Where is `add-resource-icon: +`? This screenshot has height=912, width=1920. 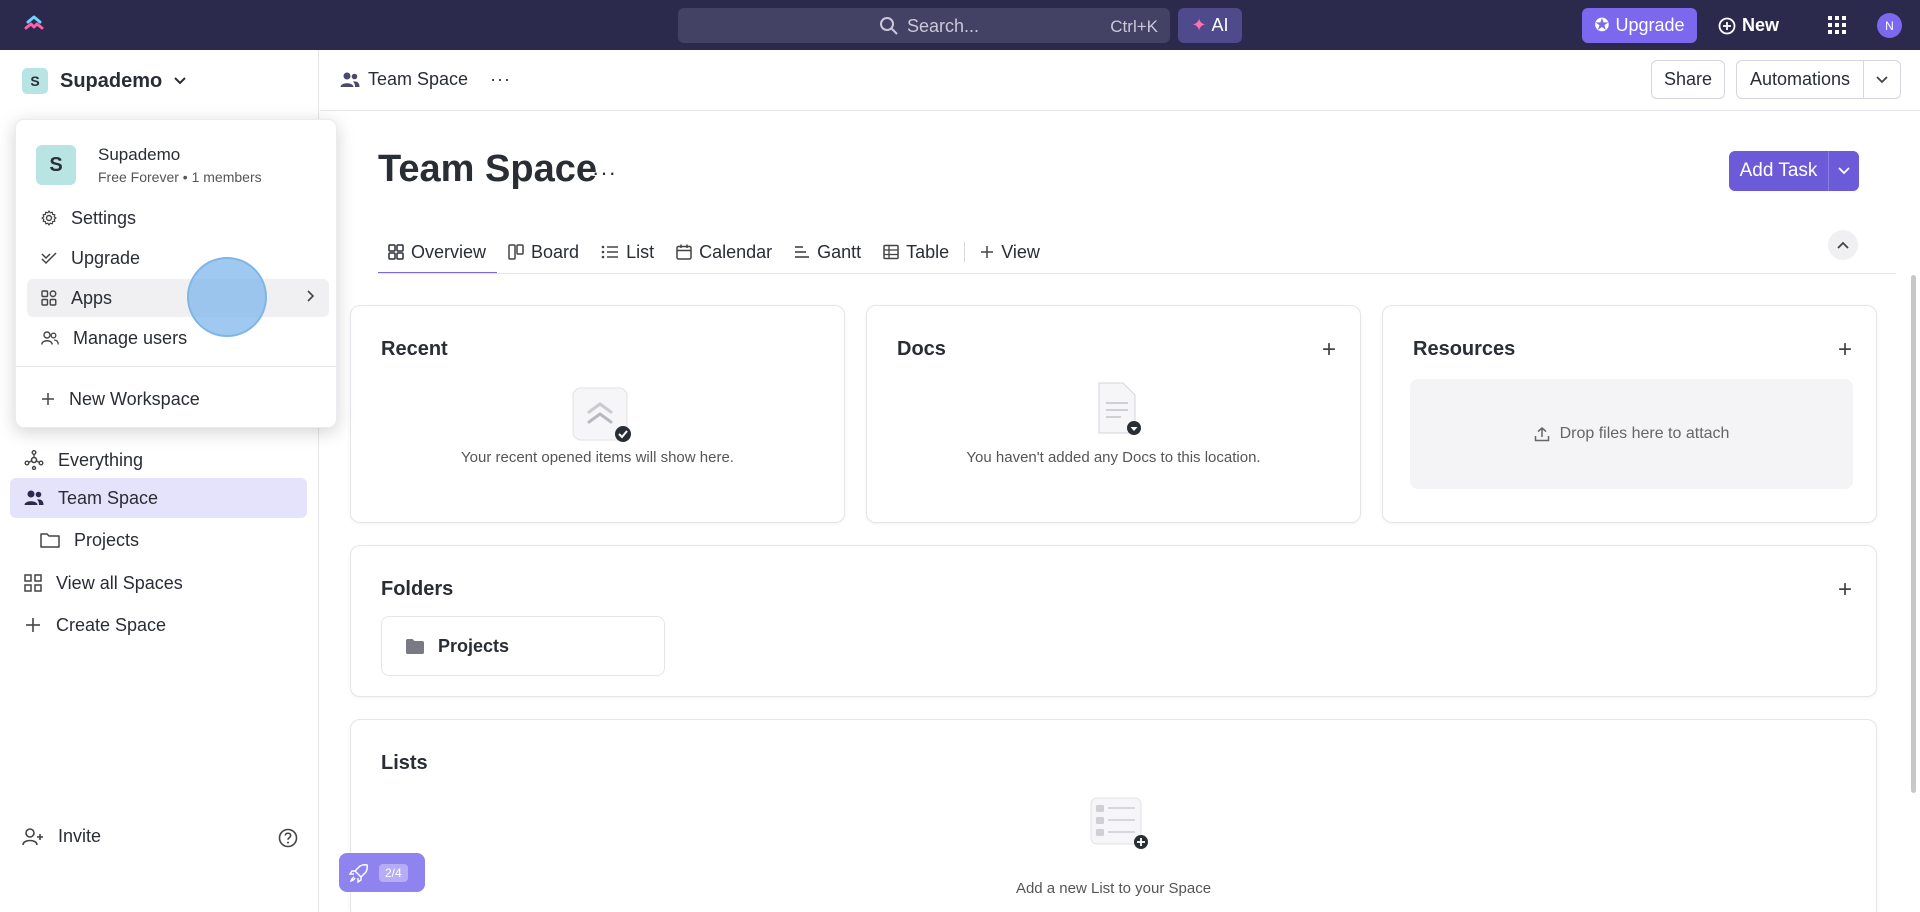 add-resource-icon: + is located at coordinates (1845, 350).